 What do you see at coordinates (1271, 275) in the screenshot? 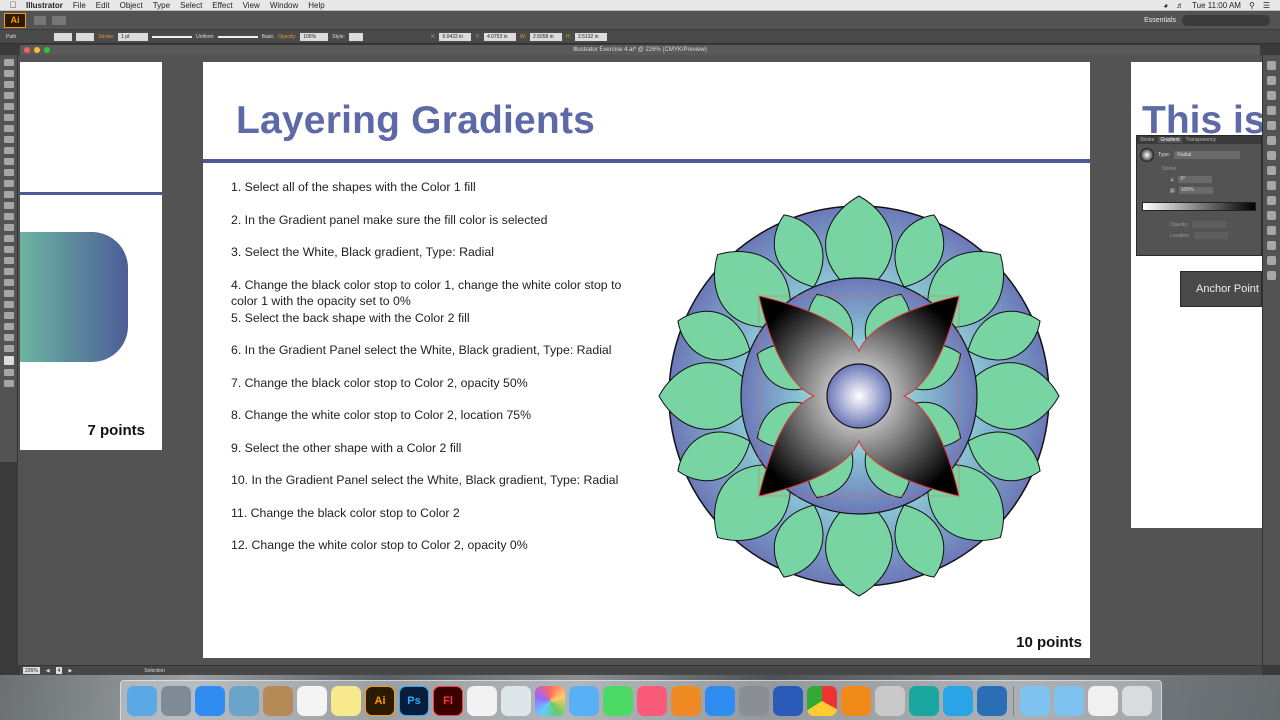
I see `transform-panel-icon` at bounding box center [1271, 275].